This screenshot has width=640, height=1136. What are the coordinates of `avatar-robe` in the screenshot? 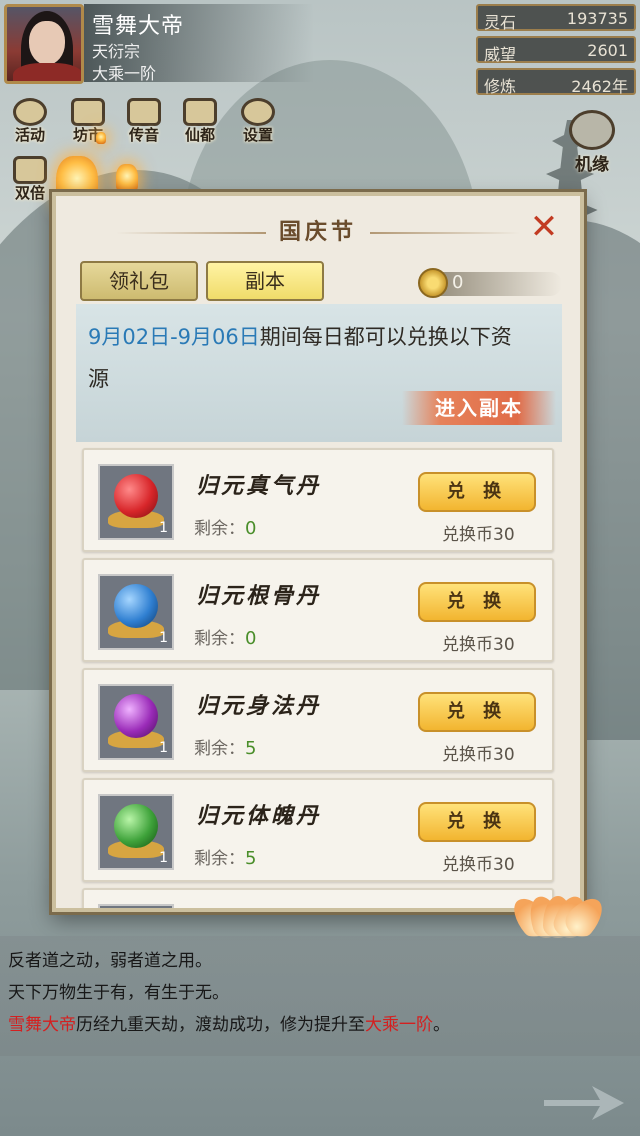 It's located at (47, 72).